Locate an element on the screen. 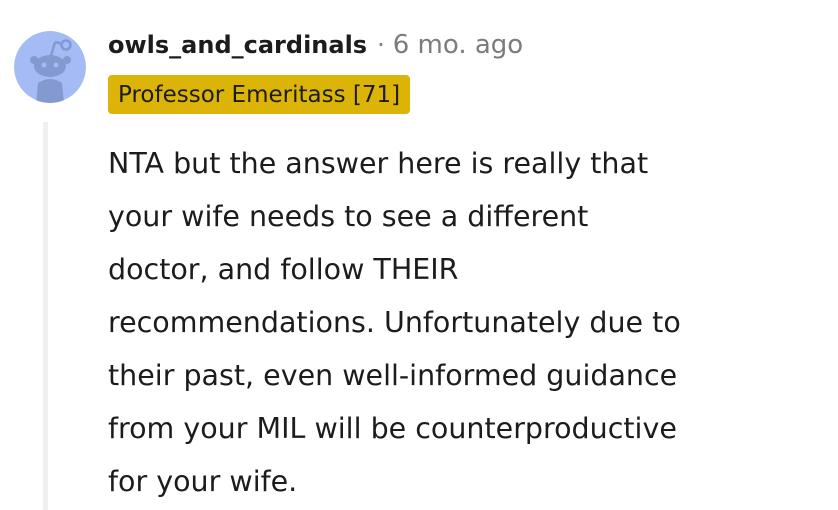 Image resolution: width=838 pixels, height=510 pixels. thread-line is located at coordinates (45, 316).